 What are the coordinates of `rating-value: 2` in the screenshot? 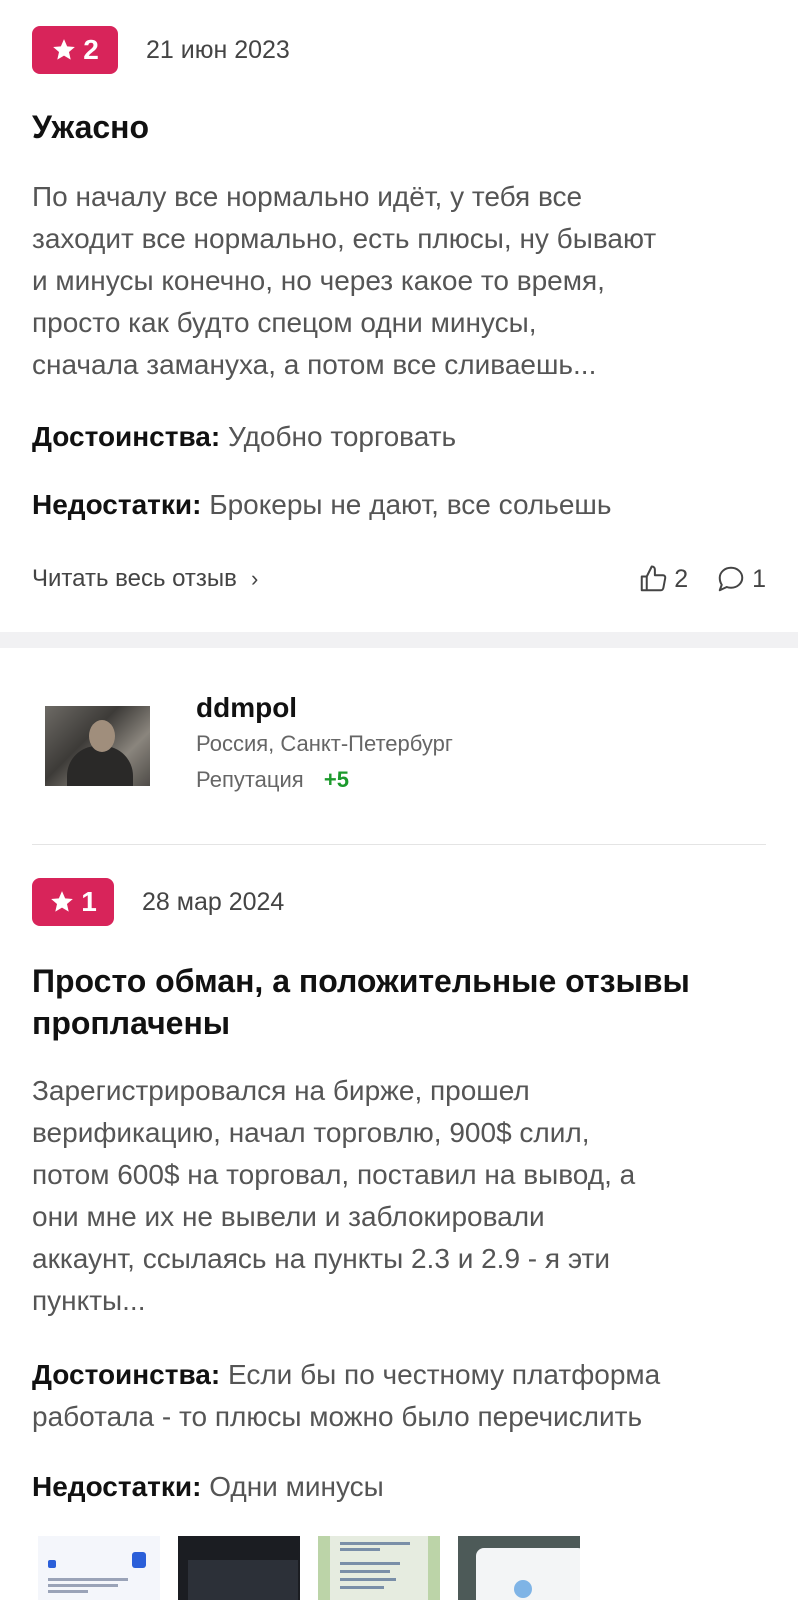 It's located at (91, 49).